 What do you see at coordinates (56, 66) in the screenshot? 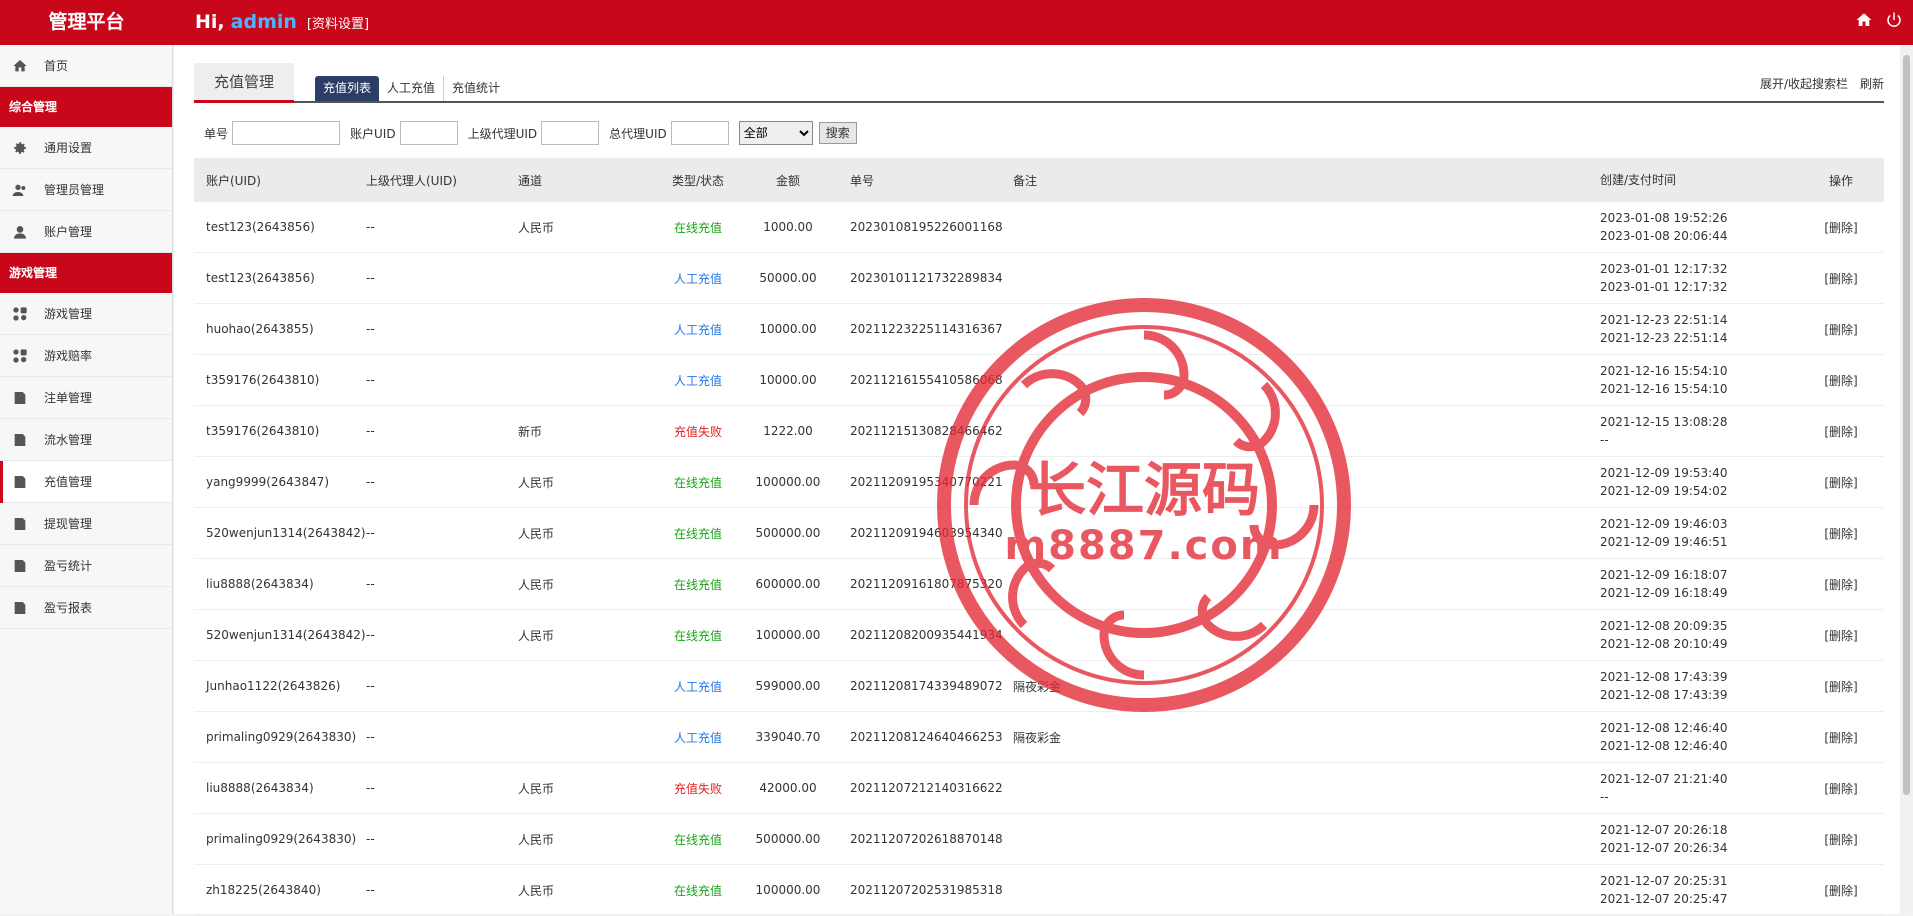
I see `sidebar-item-label: 首页` at bounding box center [56, 66].